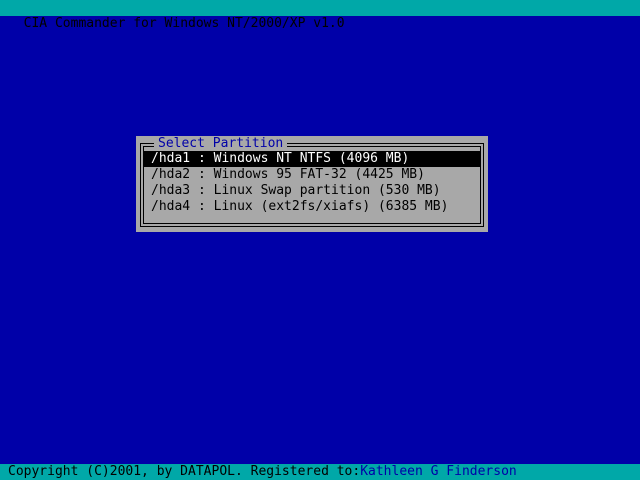 The width and height of the screenshot is (640, 480). I want to click on partition-item-hda2: /hda2 : Windows 95 FAT-32 (4425 MB), so click(312, 175).